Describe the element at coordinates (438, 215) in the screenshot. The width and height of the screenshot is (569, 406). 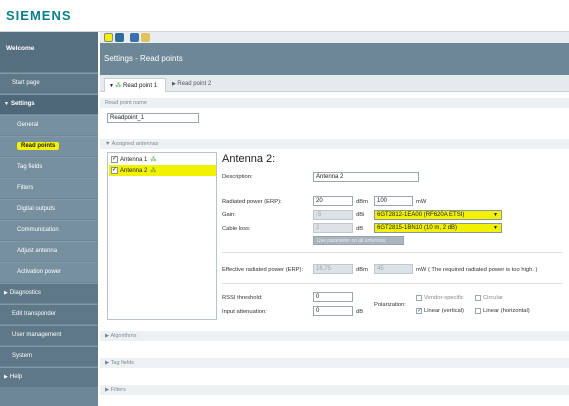
I see `antenna-type-select: 6GT2812-1EA00 (RF620A ETSI) ▼` at that location.